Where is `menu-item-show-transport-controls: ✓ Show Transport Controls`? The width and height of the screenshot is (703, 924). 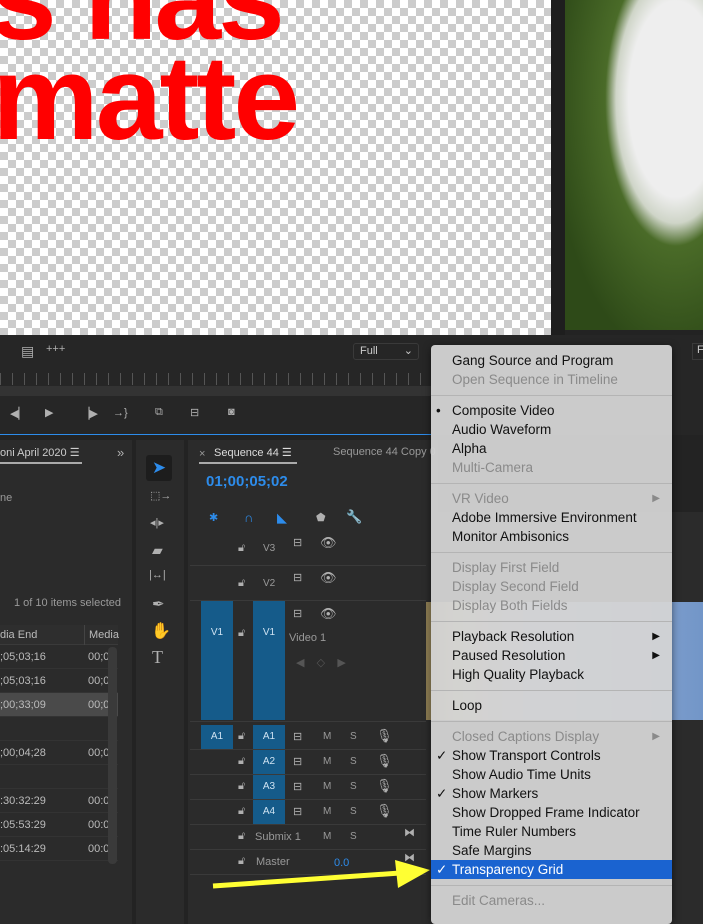 menu-item-show-transport-controls: ✓ Show Transport Controls is located at coordinates (551, 755).